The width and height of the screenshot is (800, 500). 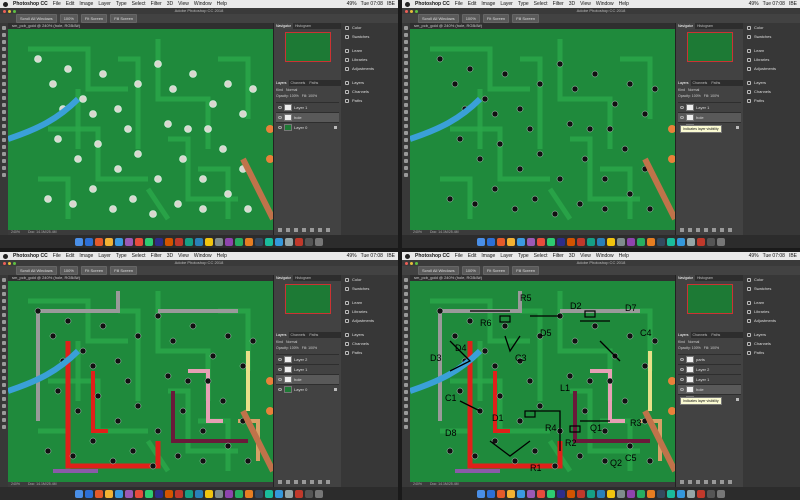 I want to click on dock-item-adjustments: Adjustments, so click(x=369, y=320).